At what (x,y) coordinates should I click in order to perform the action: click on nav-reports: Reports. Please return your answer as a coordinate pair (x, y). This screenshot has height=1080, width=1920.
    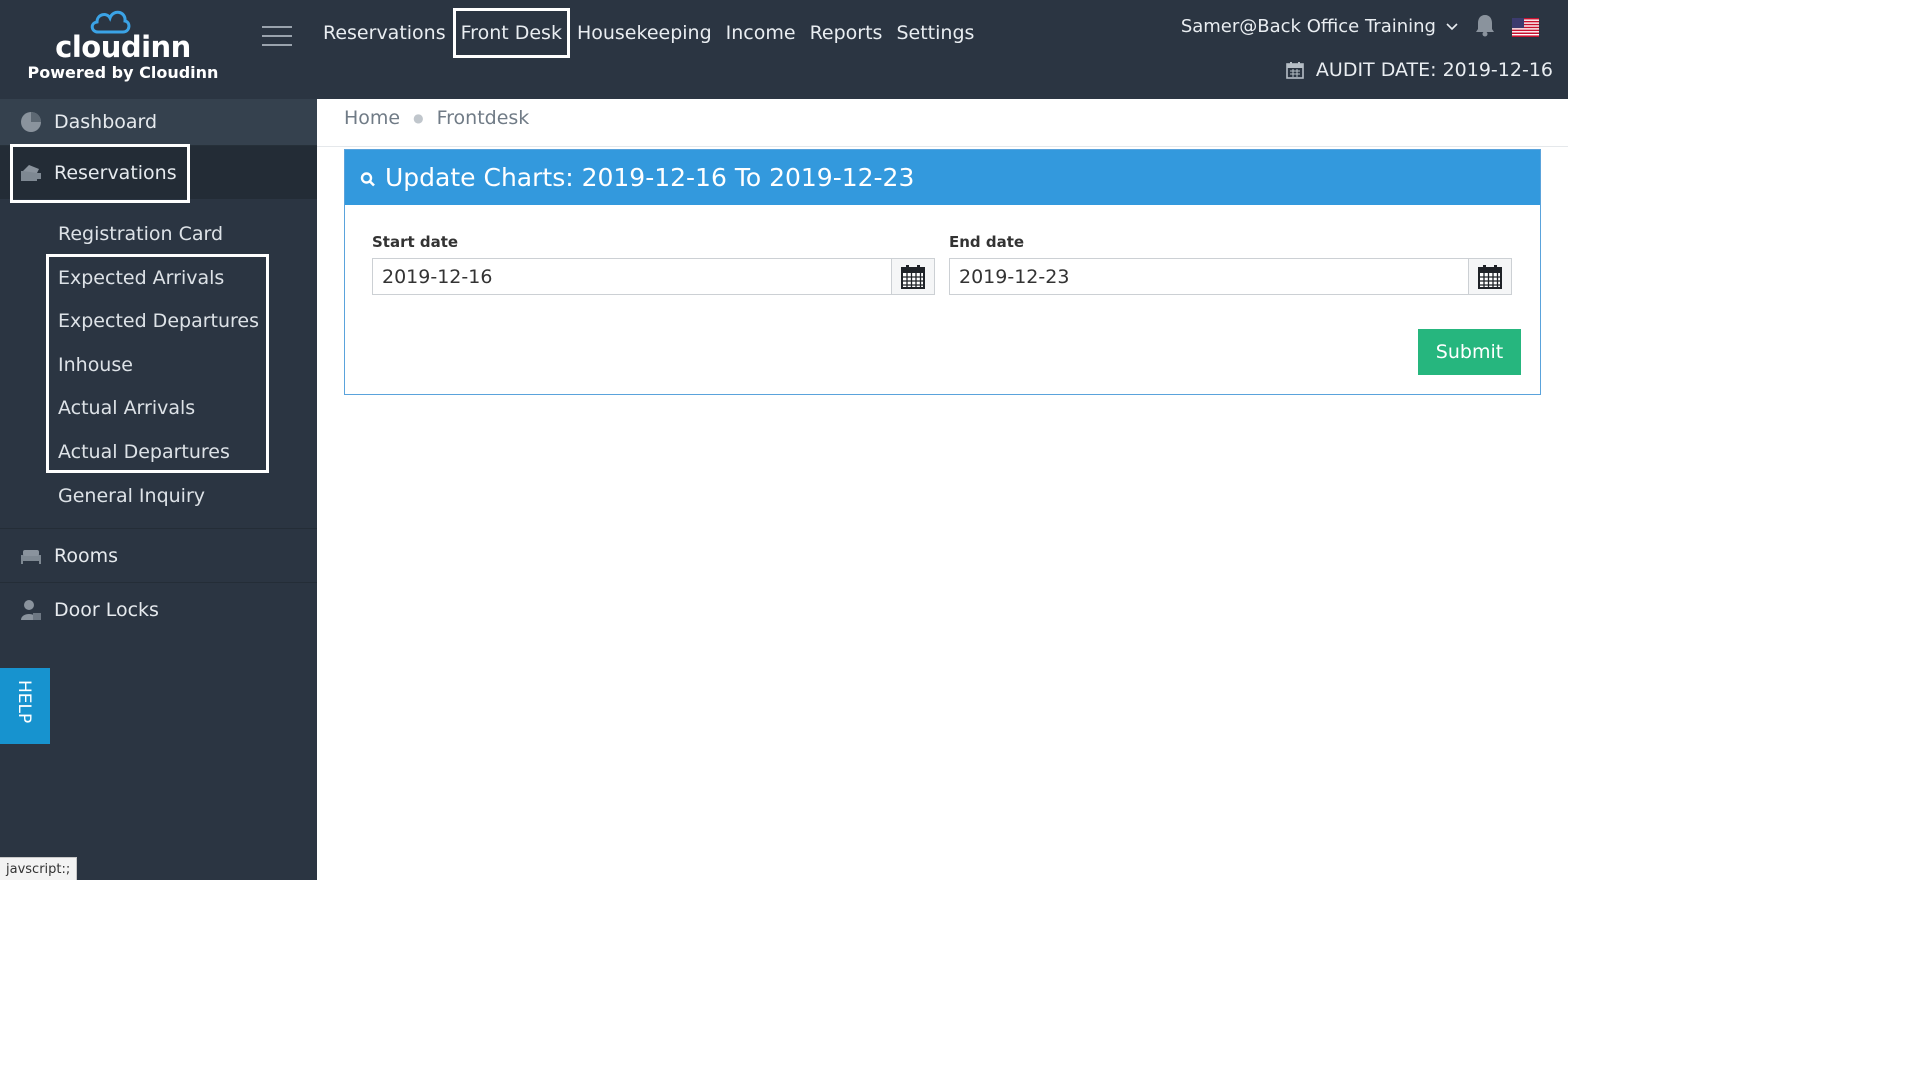
    Looking at the image, I should click on (846, 33).